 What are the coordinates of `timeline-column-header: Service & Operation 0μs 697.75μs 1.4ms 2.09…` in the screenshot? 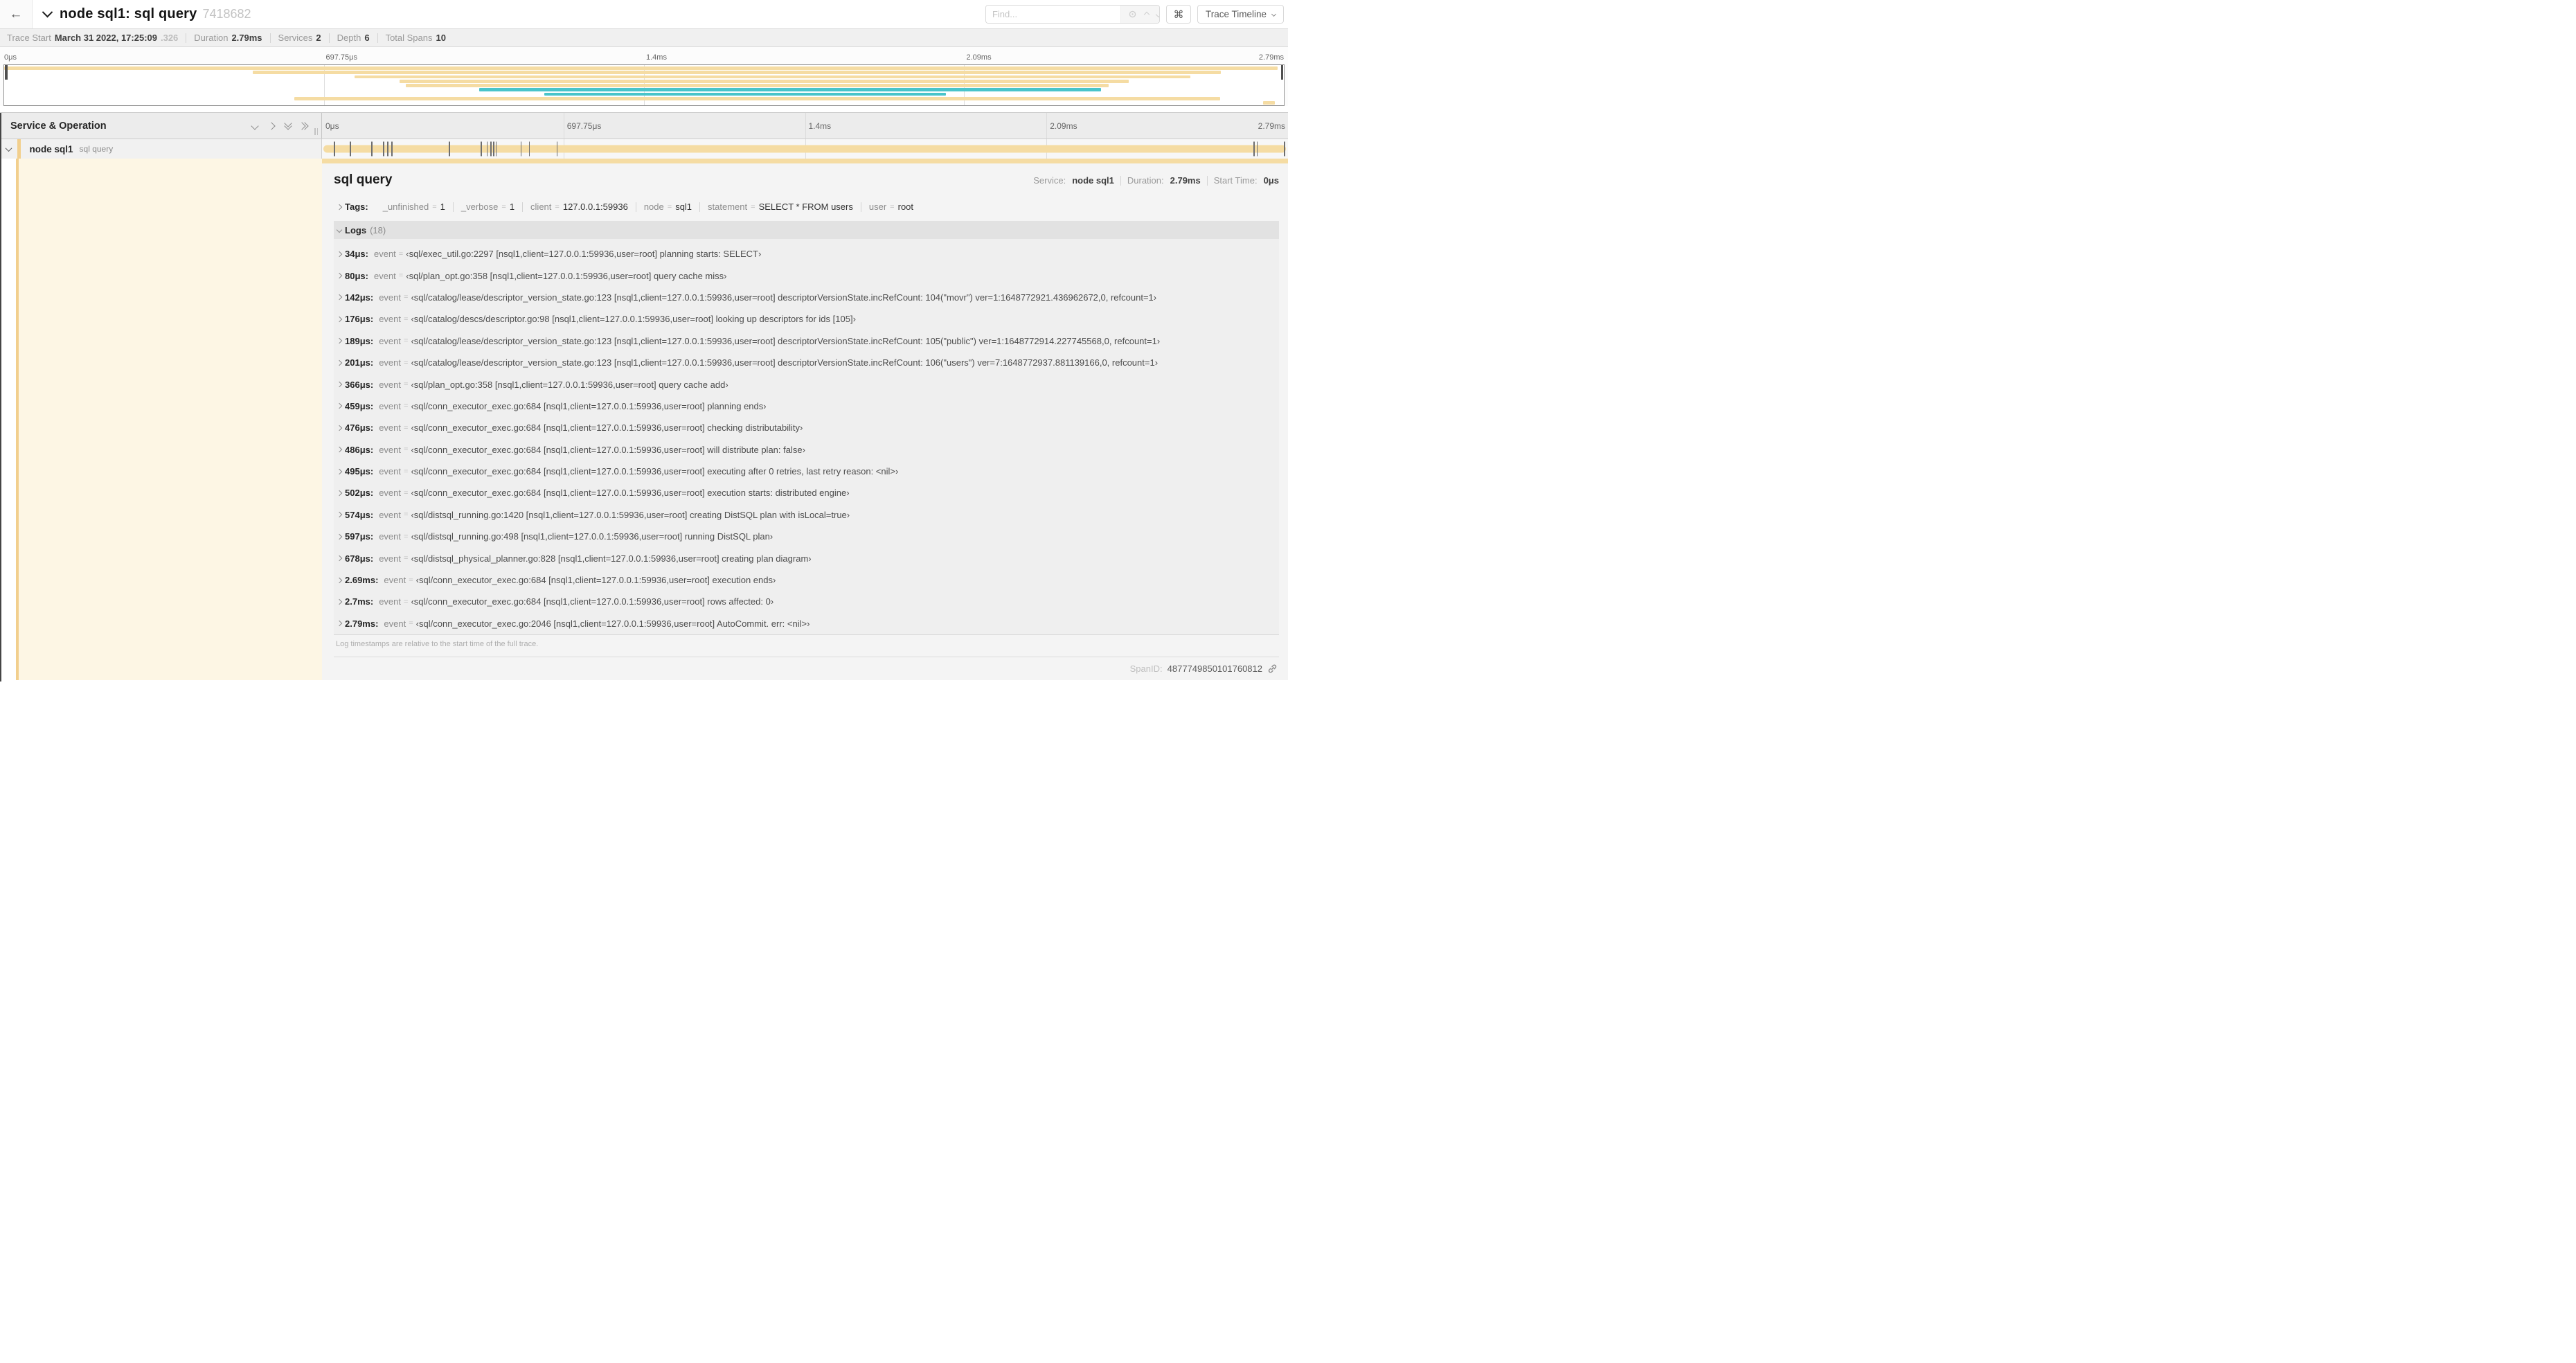 It's located at (644, 126).